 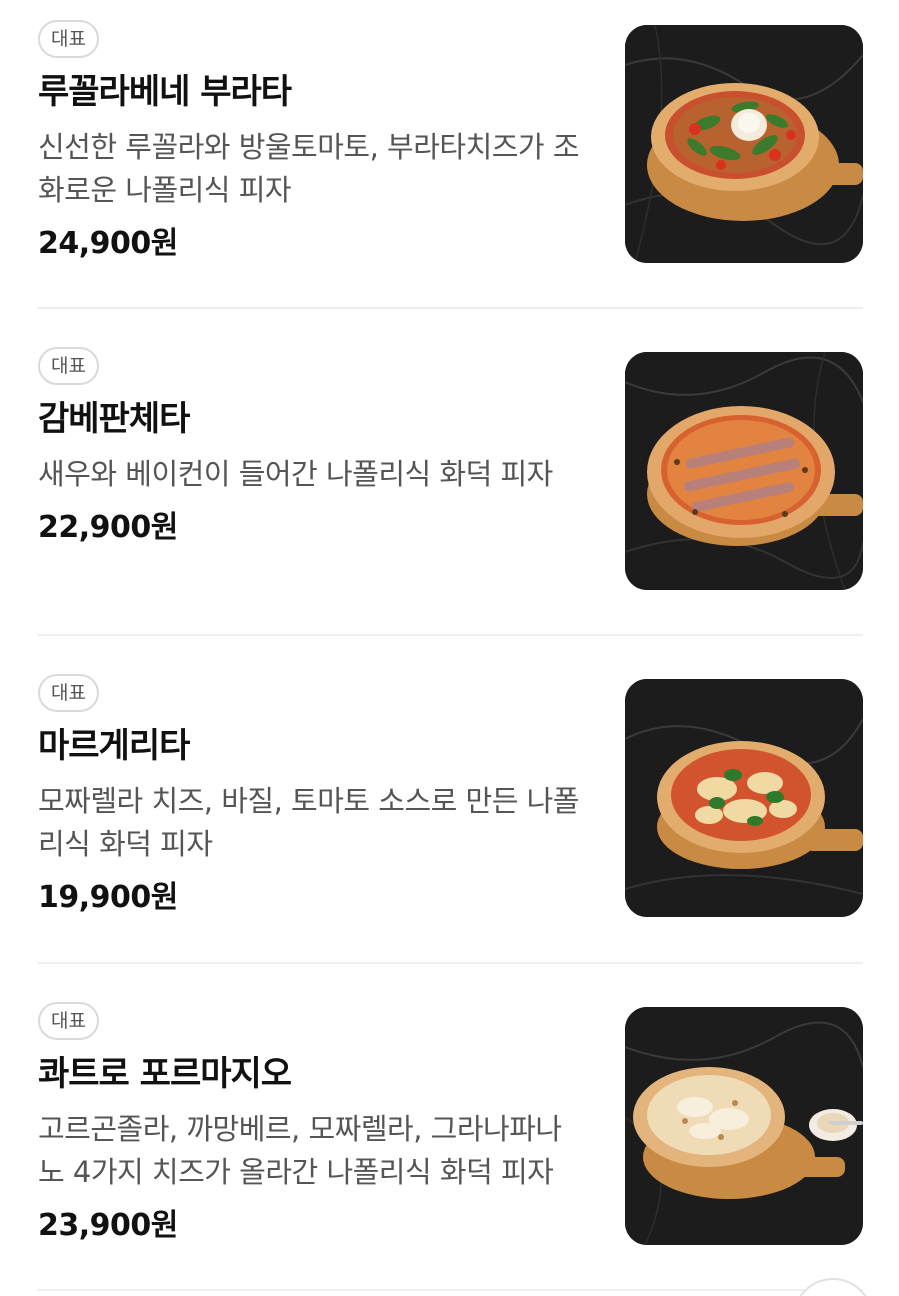 I want to click on menu-item-name: 콰트로 포르마지오, so click(x=165, y=1074).